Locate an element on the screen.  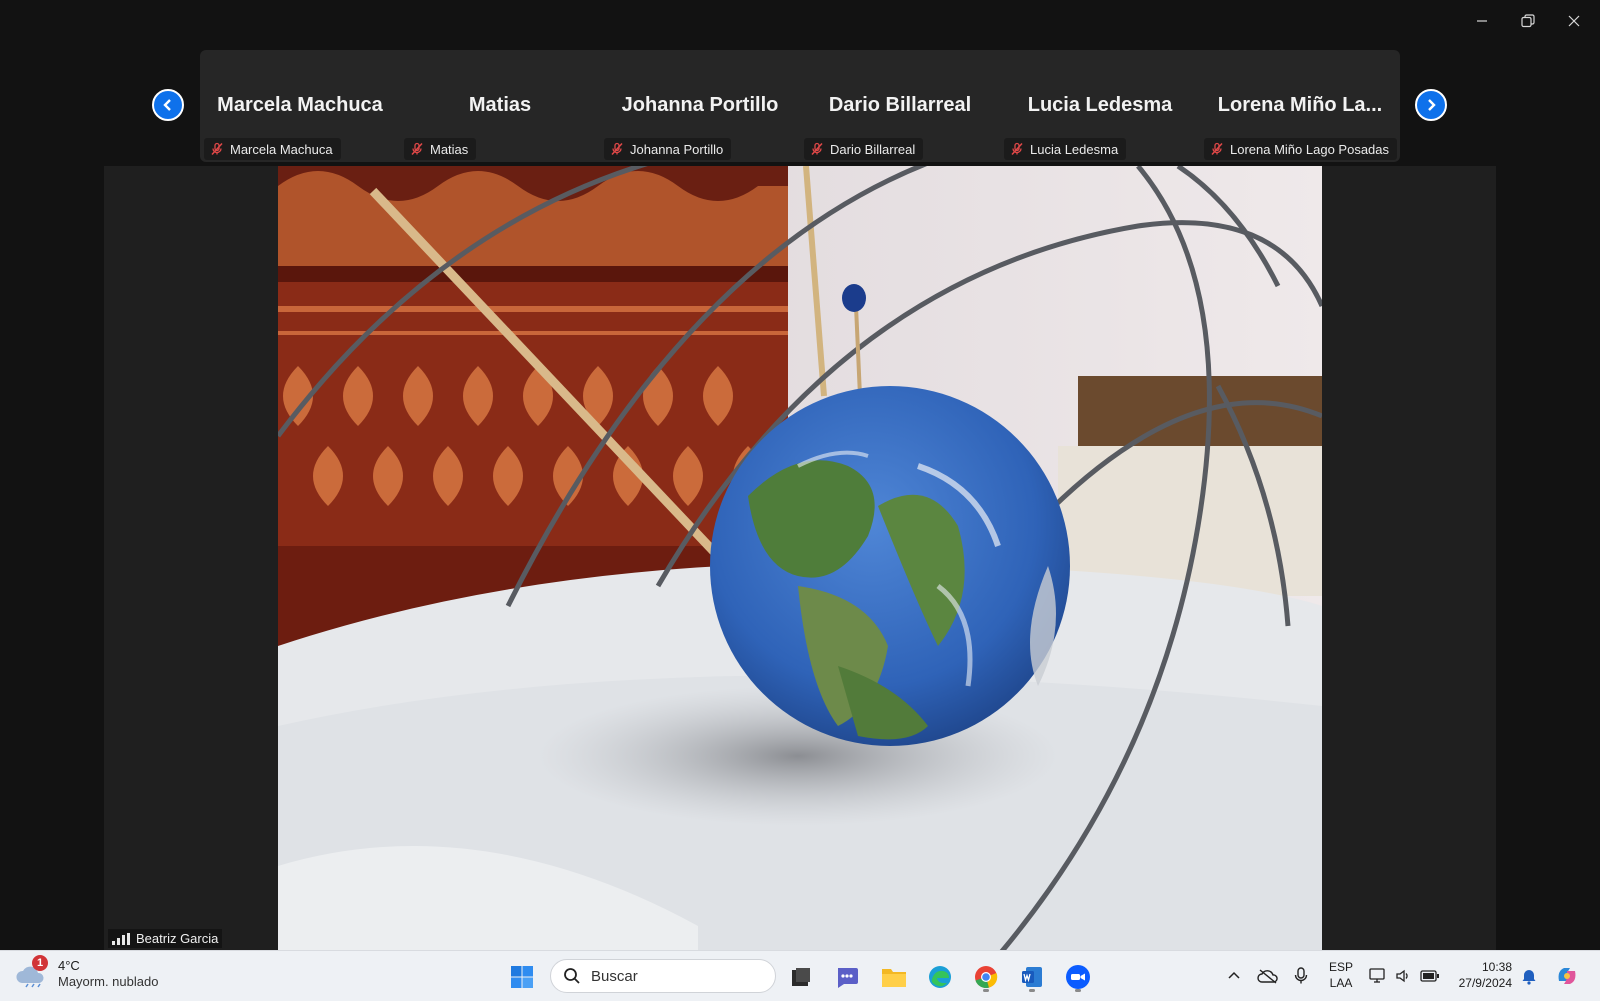
notification-badge: 1 is located at coordinates (40, 963).